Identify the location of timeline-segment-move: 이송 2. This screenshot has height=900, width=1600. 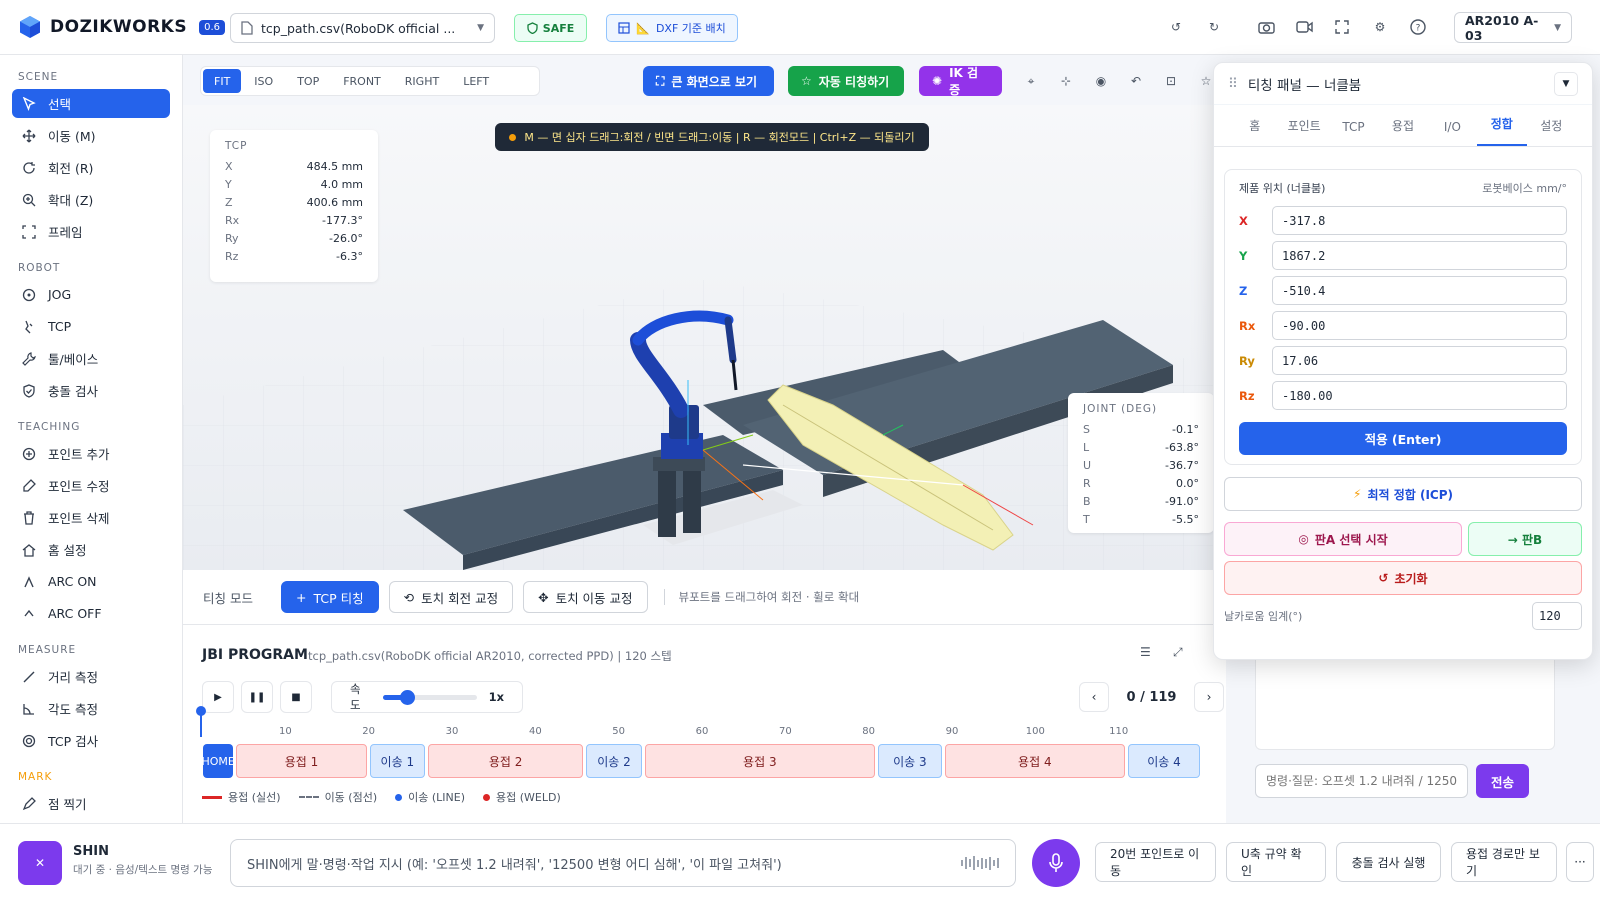
(614, 761).